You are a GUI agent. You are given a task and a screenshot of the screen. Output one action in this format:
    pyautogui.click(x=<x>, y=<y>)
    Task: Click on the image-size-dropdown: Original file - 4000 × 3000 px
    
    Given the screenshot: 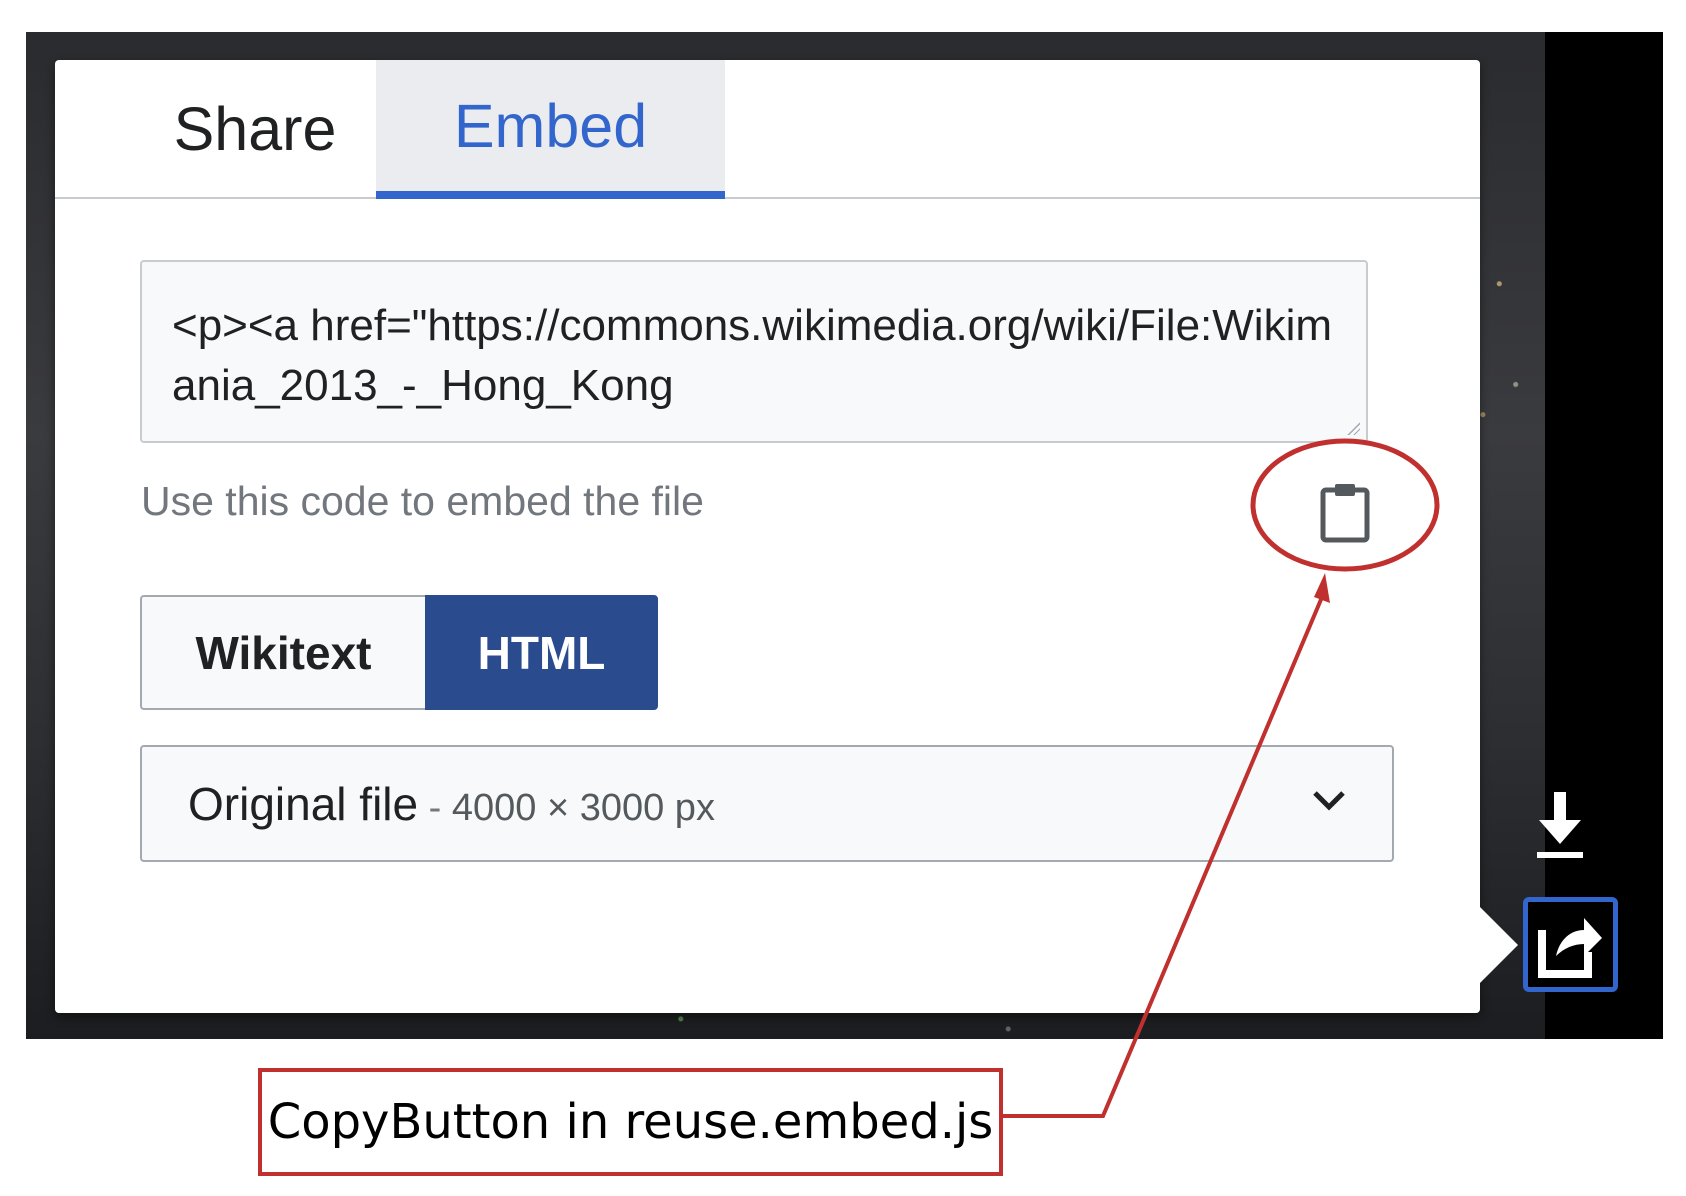 What is the action you would take?
    pyautogui.click(x=767, y=803)
    